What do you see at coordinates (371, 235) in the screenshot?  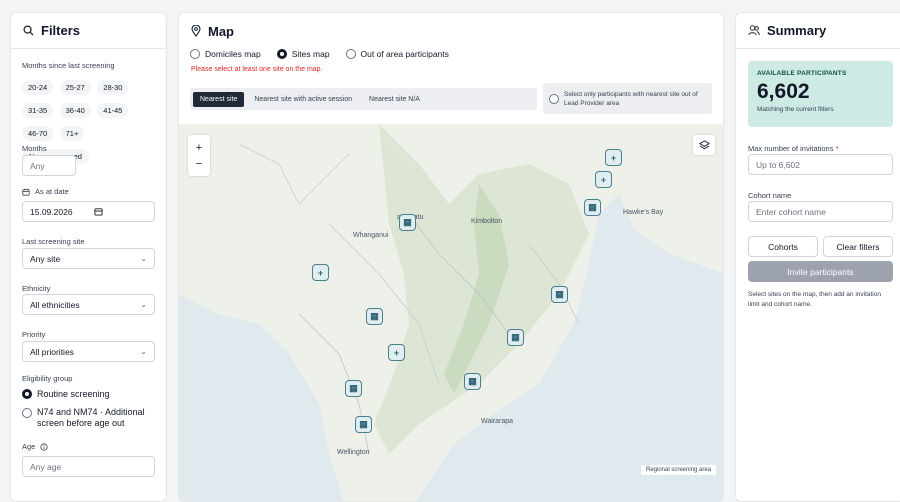 I see `place-label: Whanganui` at bounding box center [371, 235].